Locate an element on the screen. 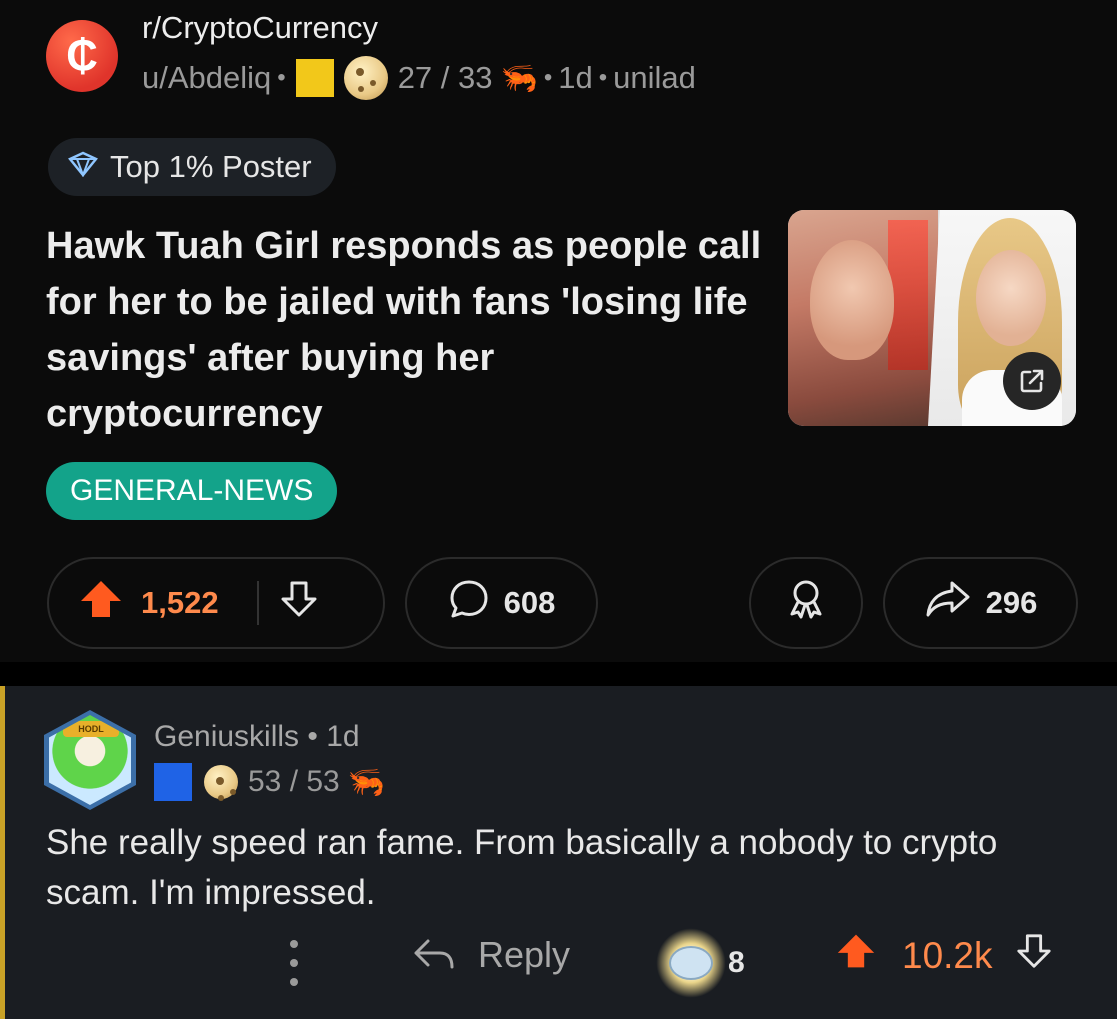 This screenshot has height=1019, width=1117. reply-arrow-icon is located at coordinates (434, 954).